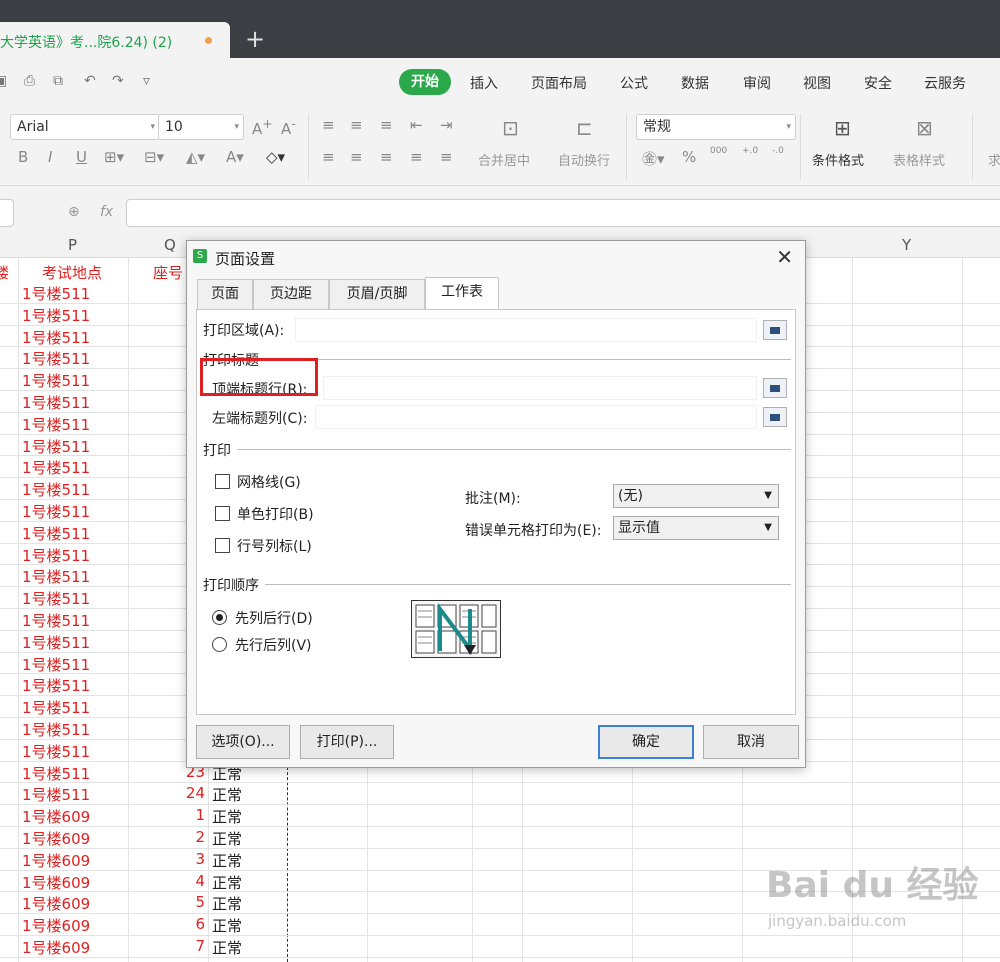  Describe the element at coordinates (201, 127) in the screenshot. I see `font-size-select: 10 ▾` at that location.